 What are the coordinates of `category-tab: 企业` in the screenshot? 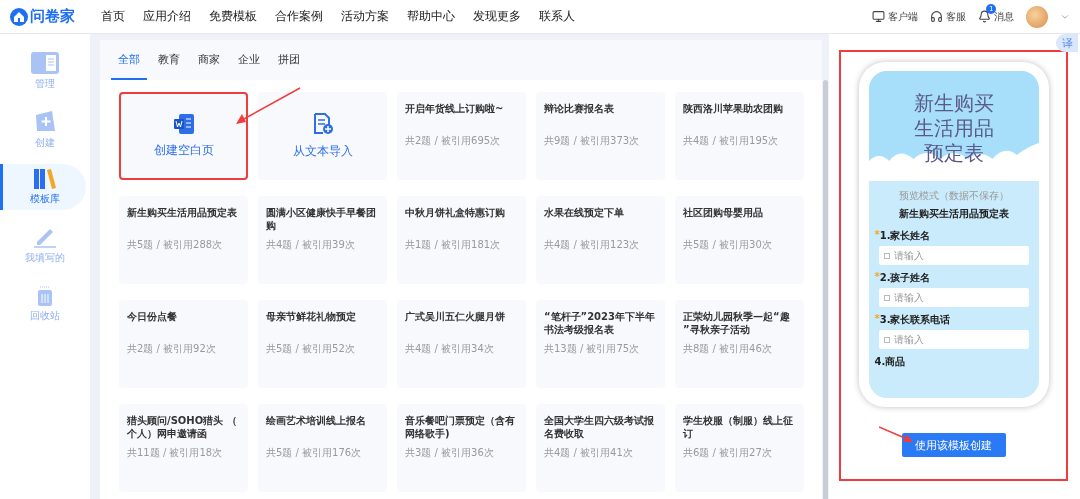 It's located at (249, 60).